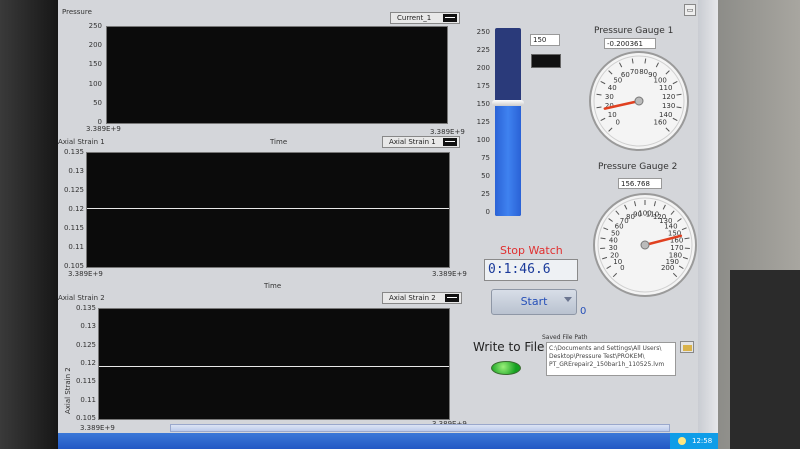  I want to click on gauge-label: 110, so click(665, 88).